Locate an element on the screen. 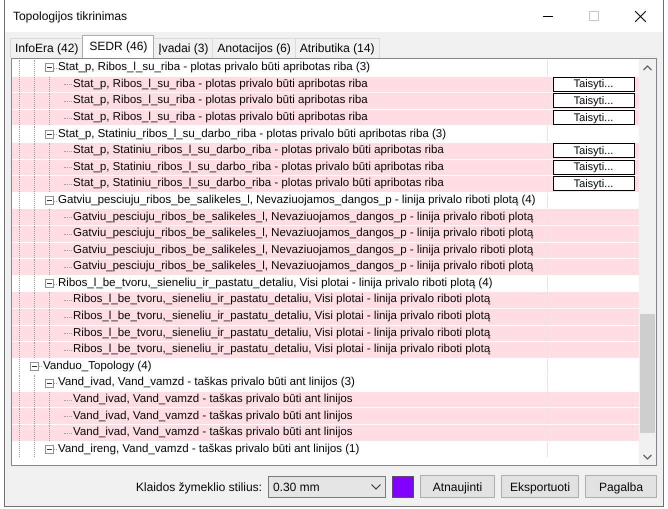 The width and height of the screenshot is (668, 509). tree-item-label: Vand_ivad, Vand_vamzd - taškas privalo būti ant linijos (3) is located at coordinates (206, 382).